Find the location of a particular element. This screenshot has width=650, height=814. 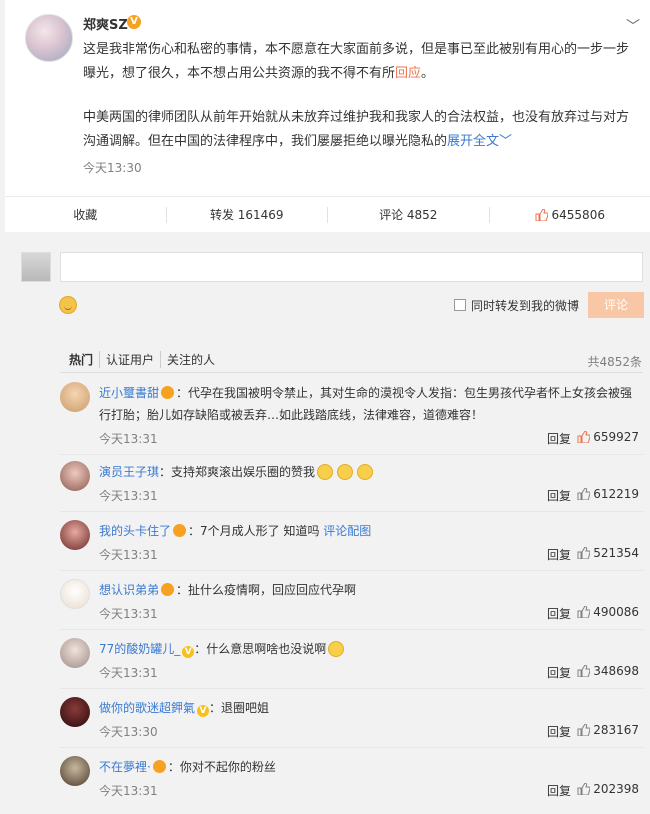

comment-time: 今天13:30 is located at coordinates (128, 732).